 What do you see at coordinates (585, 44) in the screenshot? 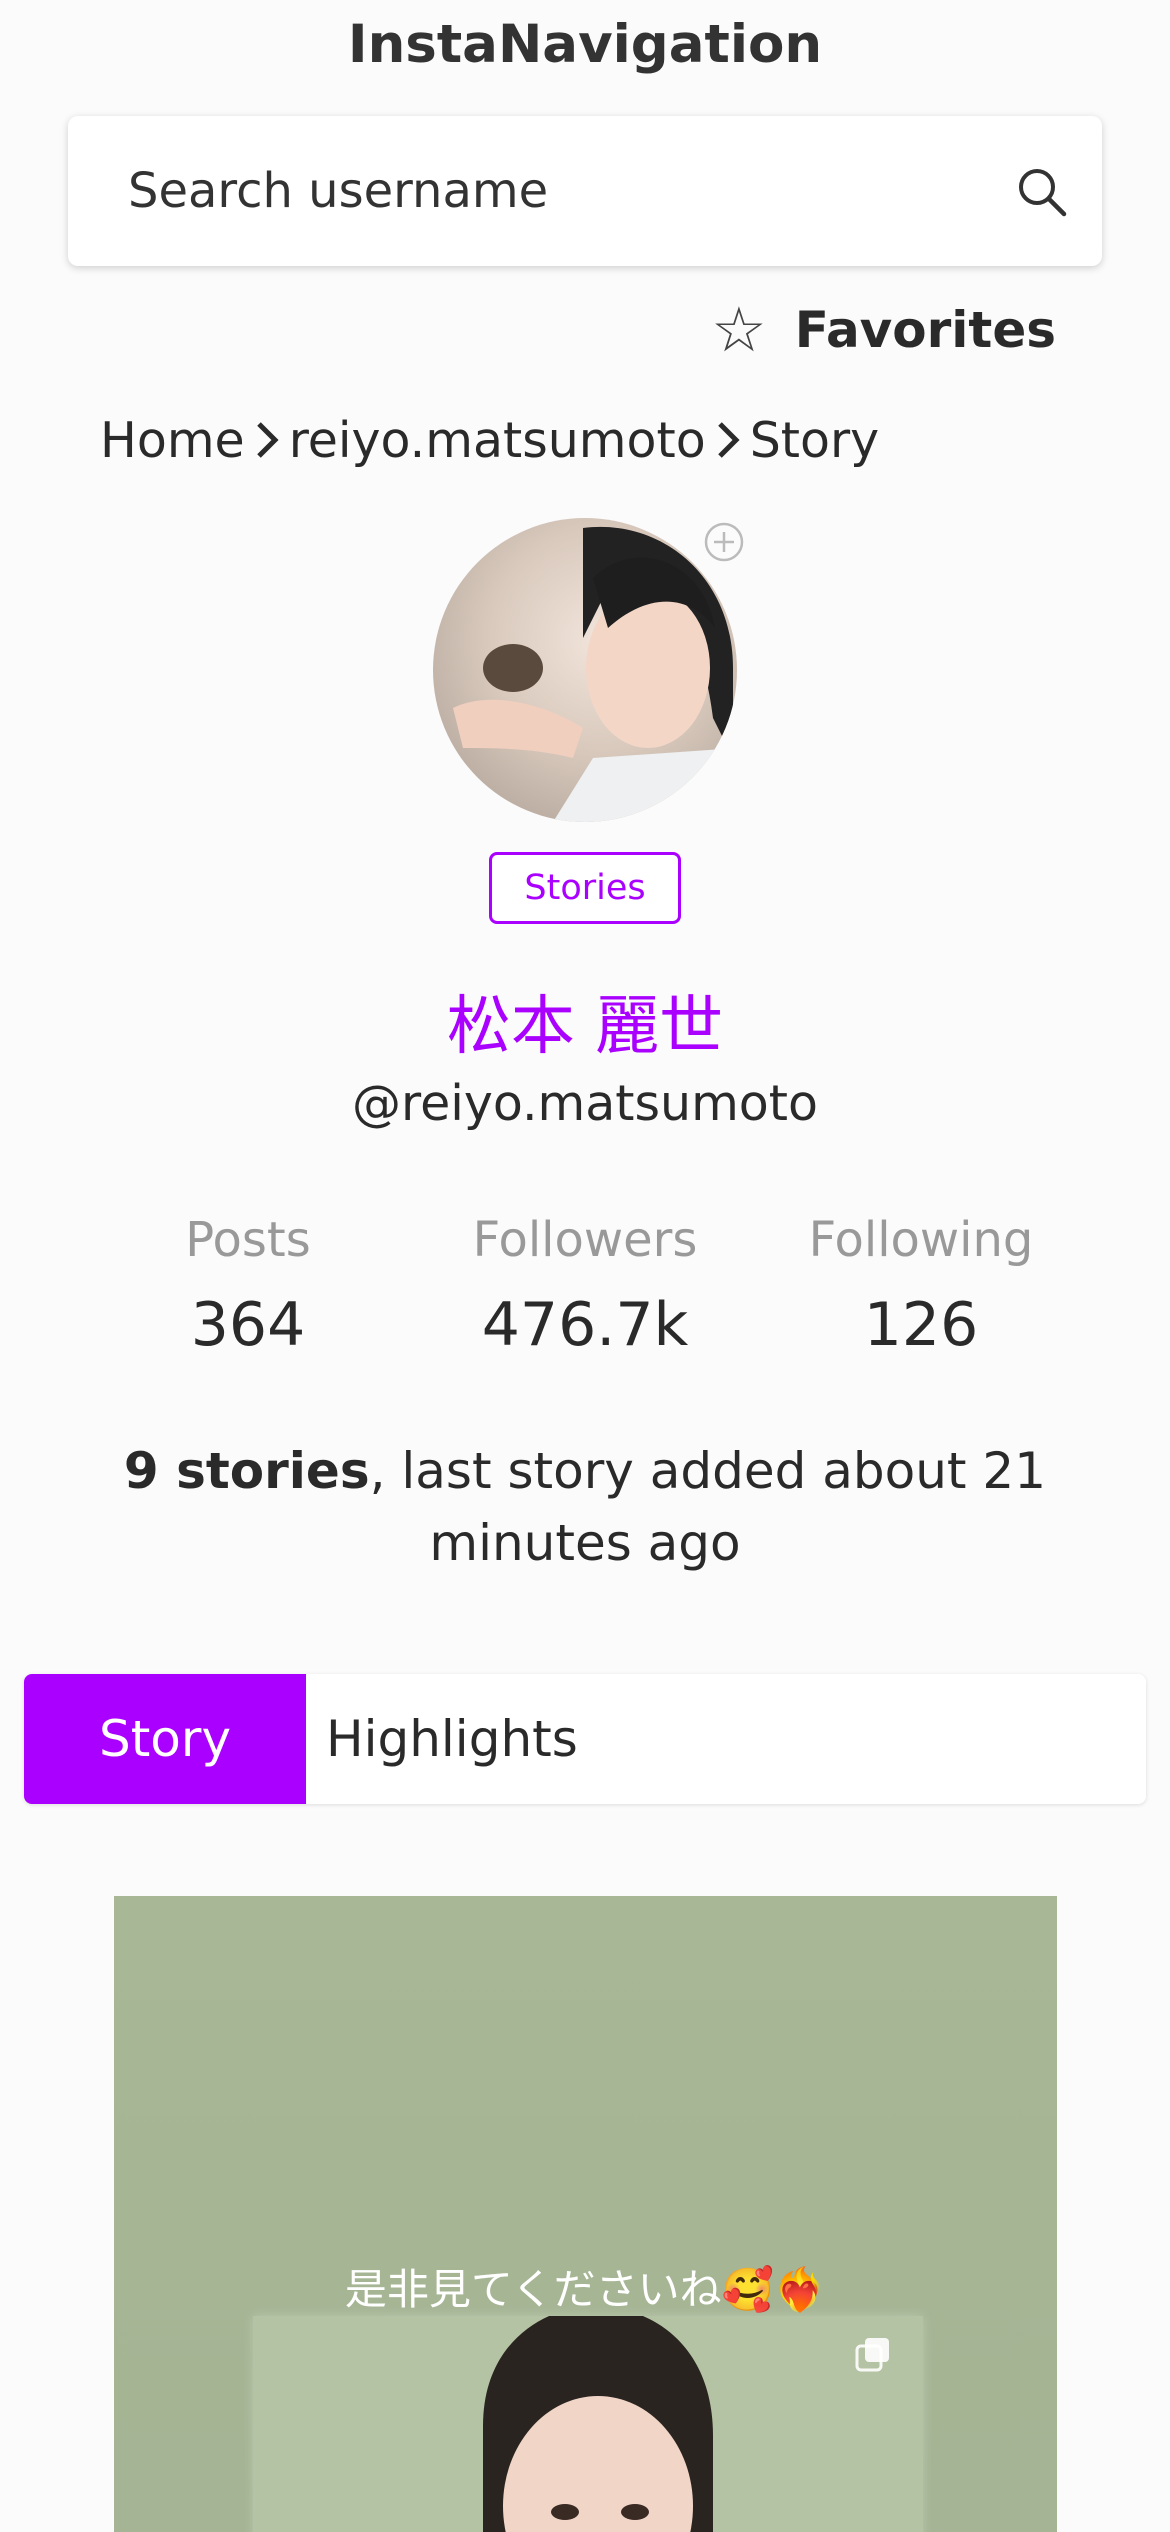
I see `app-title: InstaNavigation` at bounding box center [585, 44].